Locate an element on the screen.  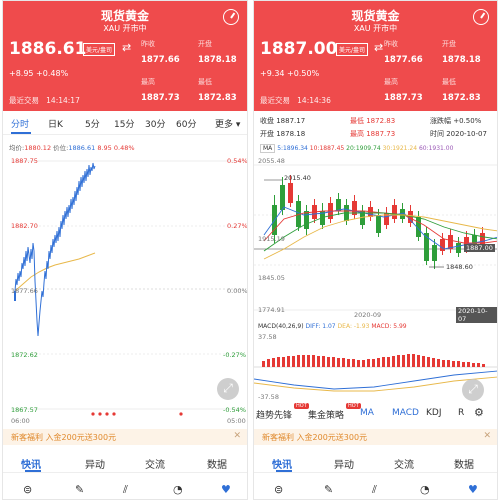
promo-text: 新客福利 入金200元送300元 is located at coordinates (315, 437).